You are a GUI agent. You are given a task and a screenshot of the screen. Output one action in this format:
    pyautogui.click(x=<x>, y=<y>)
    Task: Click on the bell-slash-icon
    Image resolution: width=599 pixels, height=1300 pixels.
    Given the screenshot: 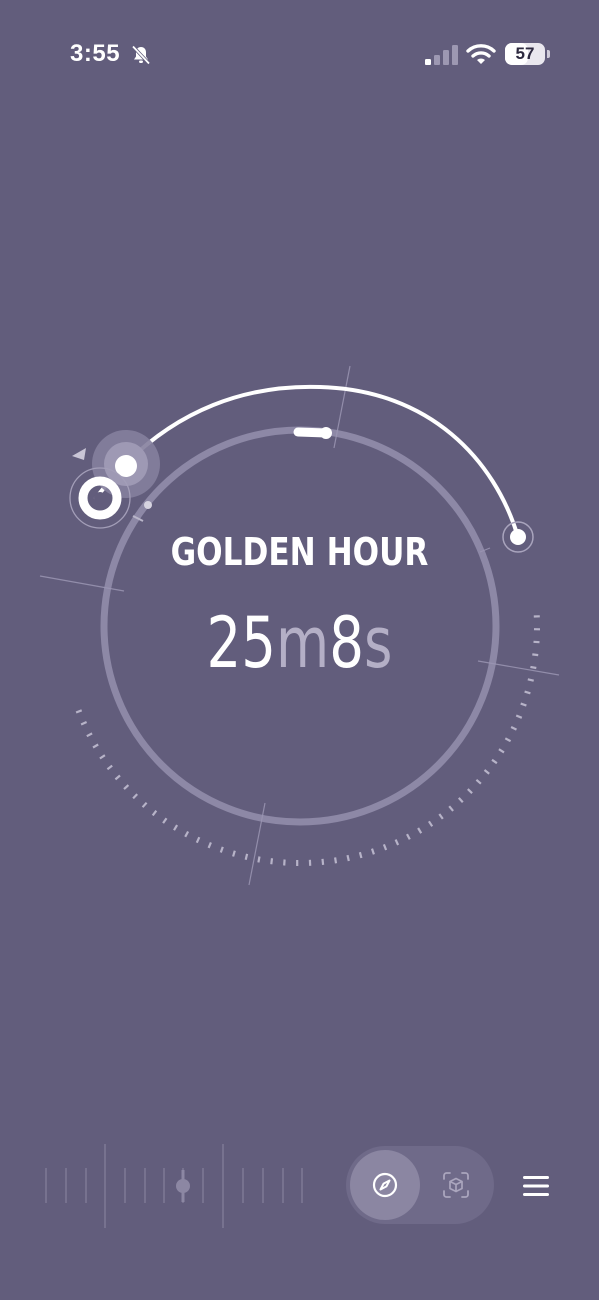 What is the action you would take?
    pyautogui.click(x=141, y=55)
    